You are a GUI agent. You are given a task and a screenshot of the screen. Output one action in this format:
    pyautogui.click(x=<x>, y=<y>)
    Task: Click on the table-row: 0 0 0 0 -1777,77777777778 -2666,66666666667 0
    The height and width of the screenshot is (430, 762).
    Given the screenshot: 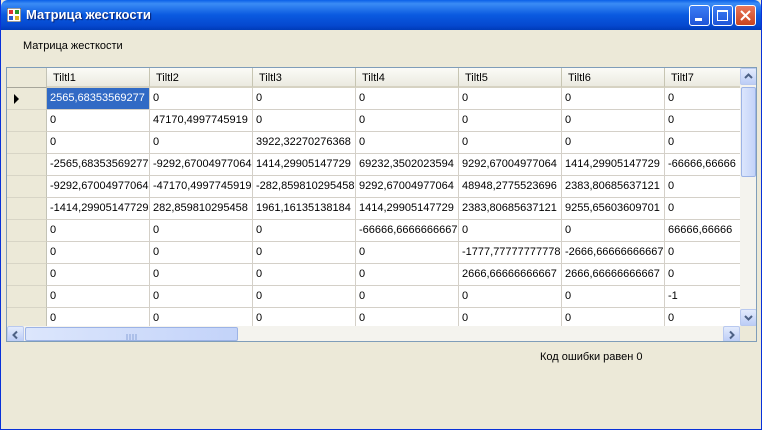 What is the action you would take?
    pyautogui.click(x=373, y=253)
    